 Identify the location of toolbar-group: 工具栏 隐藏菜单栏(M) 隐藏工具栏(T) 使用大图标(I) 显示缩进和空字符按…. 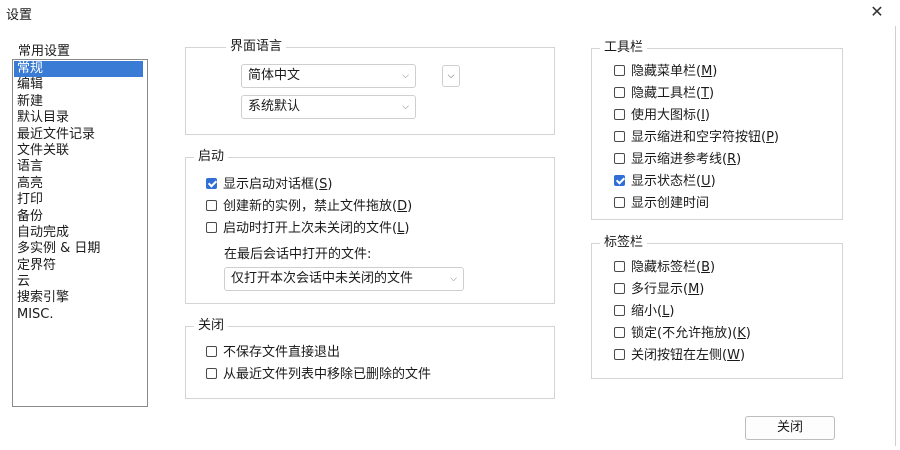
(717, 130).